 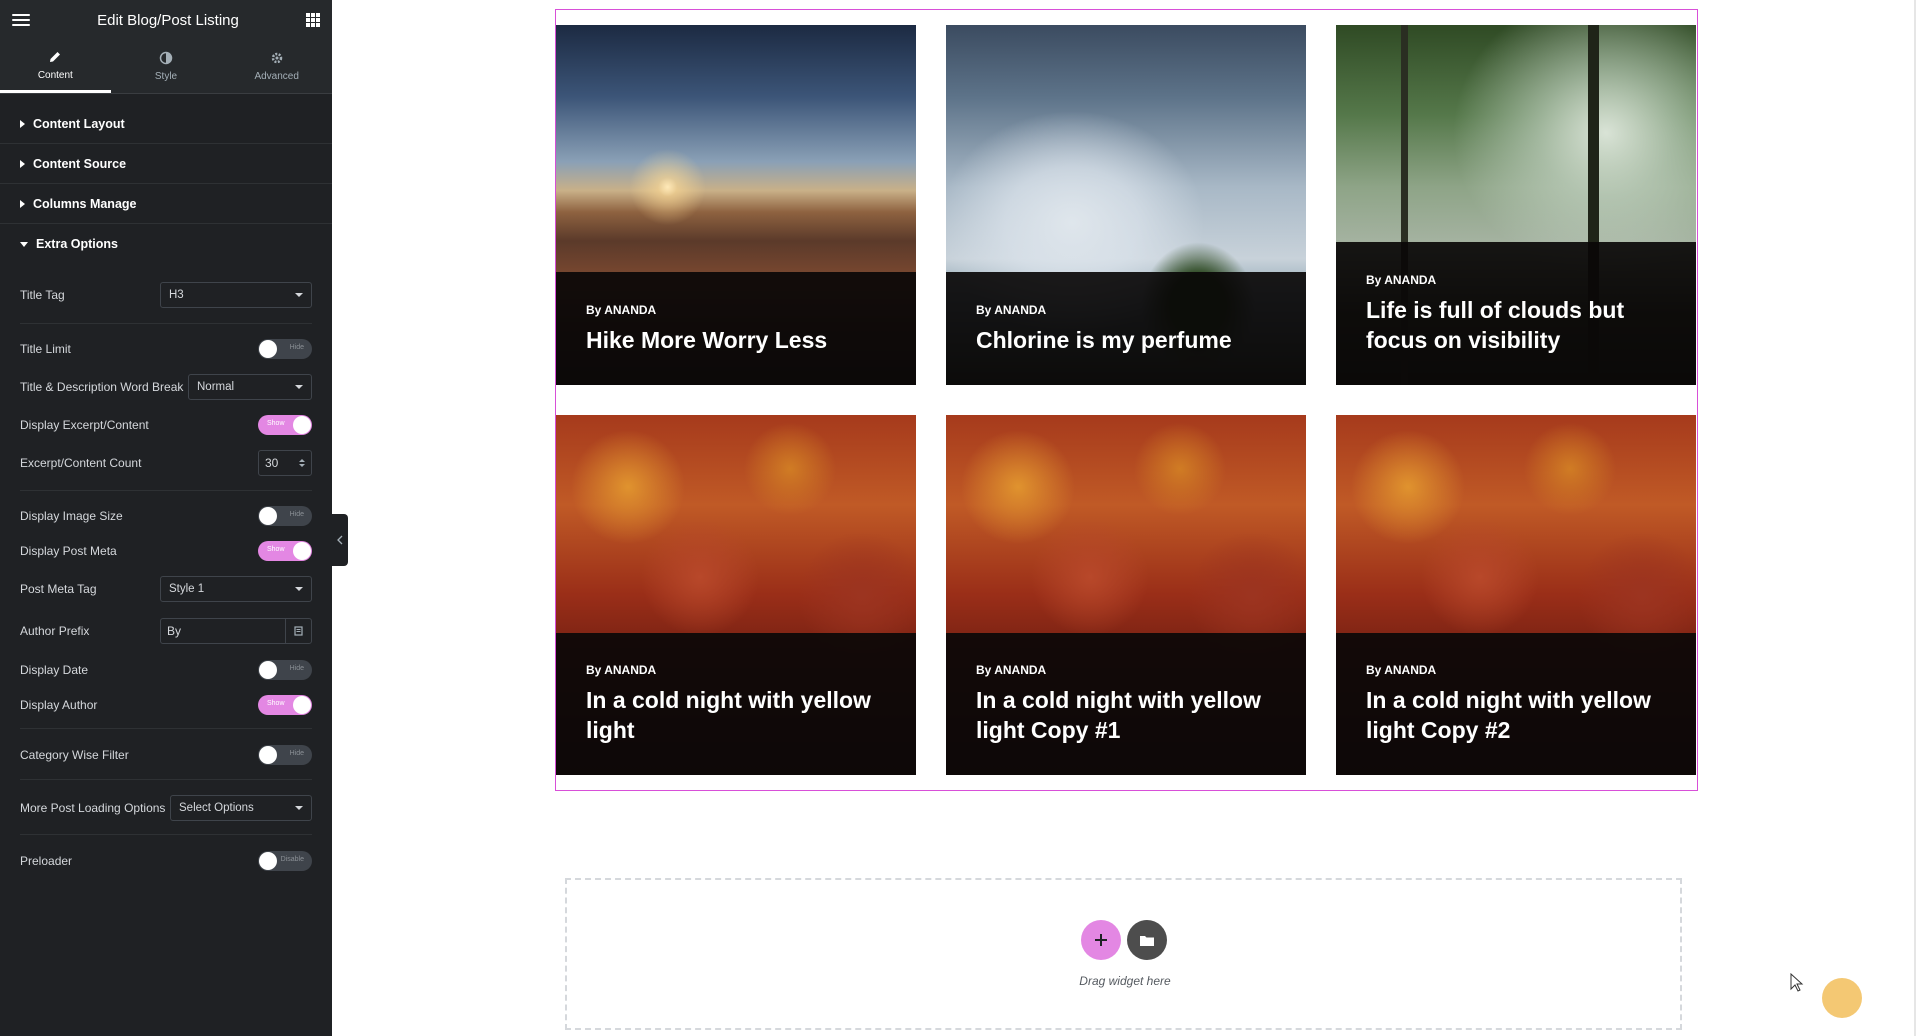 I want to click on post-overlay: By ANANDA Chlorine is my perfume, so click(x=1126, y=328).